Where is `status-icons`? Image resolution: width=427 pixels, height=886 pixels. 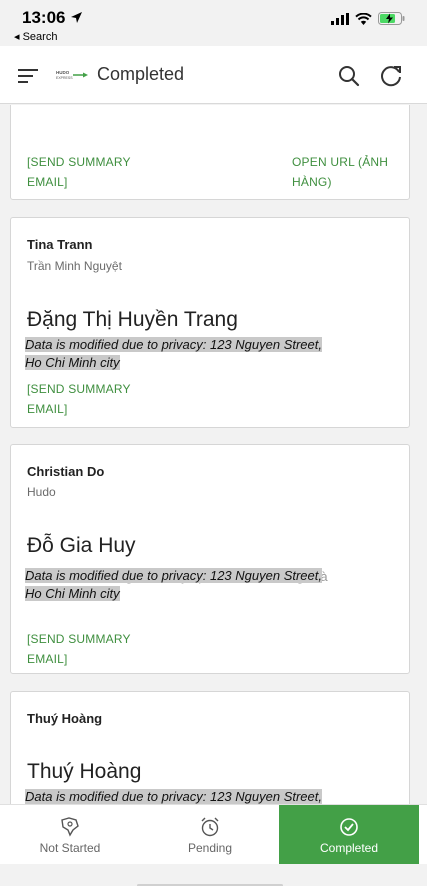
status-icons is located at coordinates (368, 18).